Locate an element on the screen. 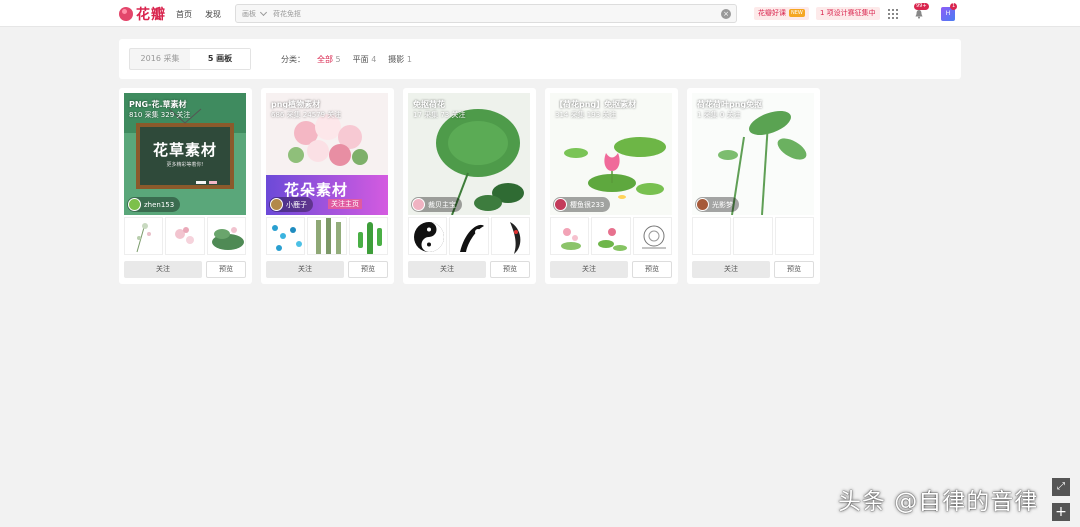 Image resolution: width=1080 pixels, height=527 pixels. cover-subline: 更多精彩等着你! is located at coordinates (185, 165).